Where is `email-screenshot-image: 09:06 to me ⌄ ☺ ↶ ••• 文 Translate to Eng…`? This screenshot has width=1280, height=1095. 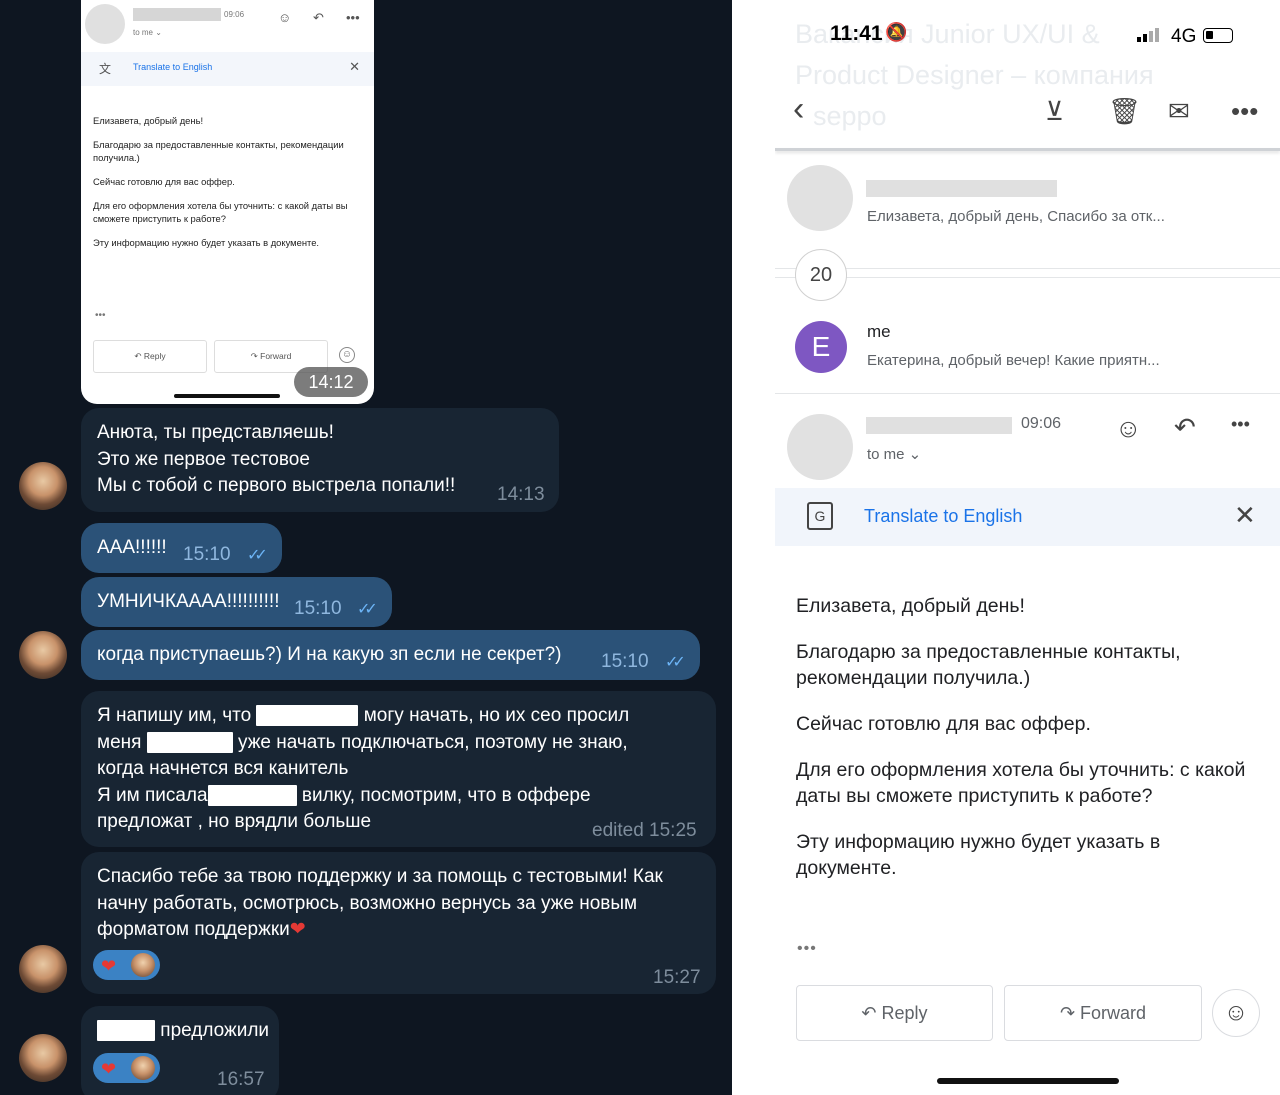 email-screenshot-image: 09:06 to me ⌄ ☺ ↶ ••• 文 Translate to Eng… is located at coordinates (227, 202).